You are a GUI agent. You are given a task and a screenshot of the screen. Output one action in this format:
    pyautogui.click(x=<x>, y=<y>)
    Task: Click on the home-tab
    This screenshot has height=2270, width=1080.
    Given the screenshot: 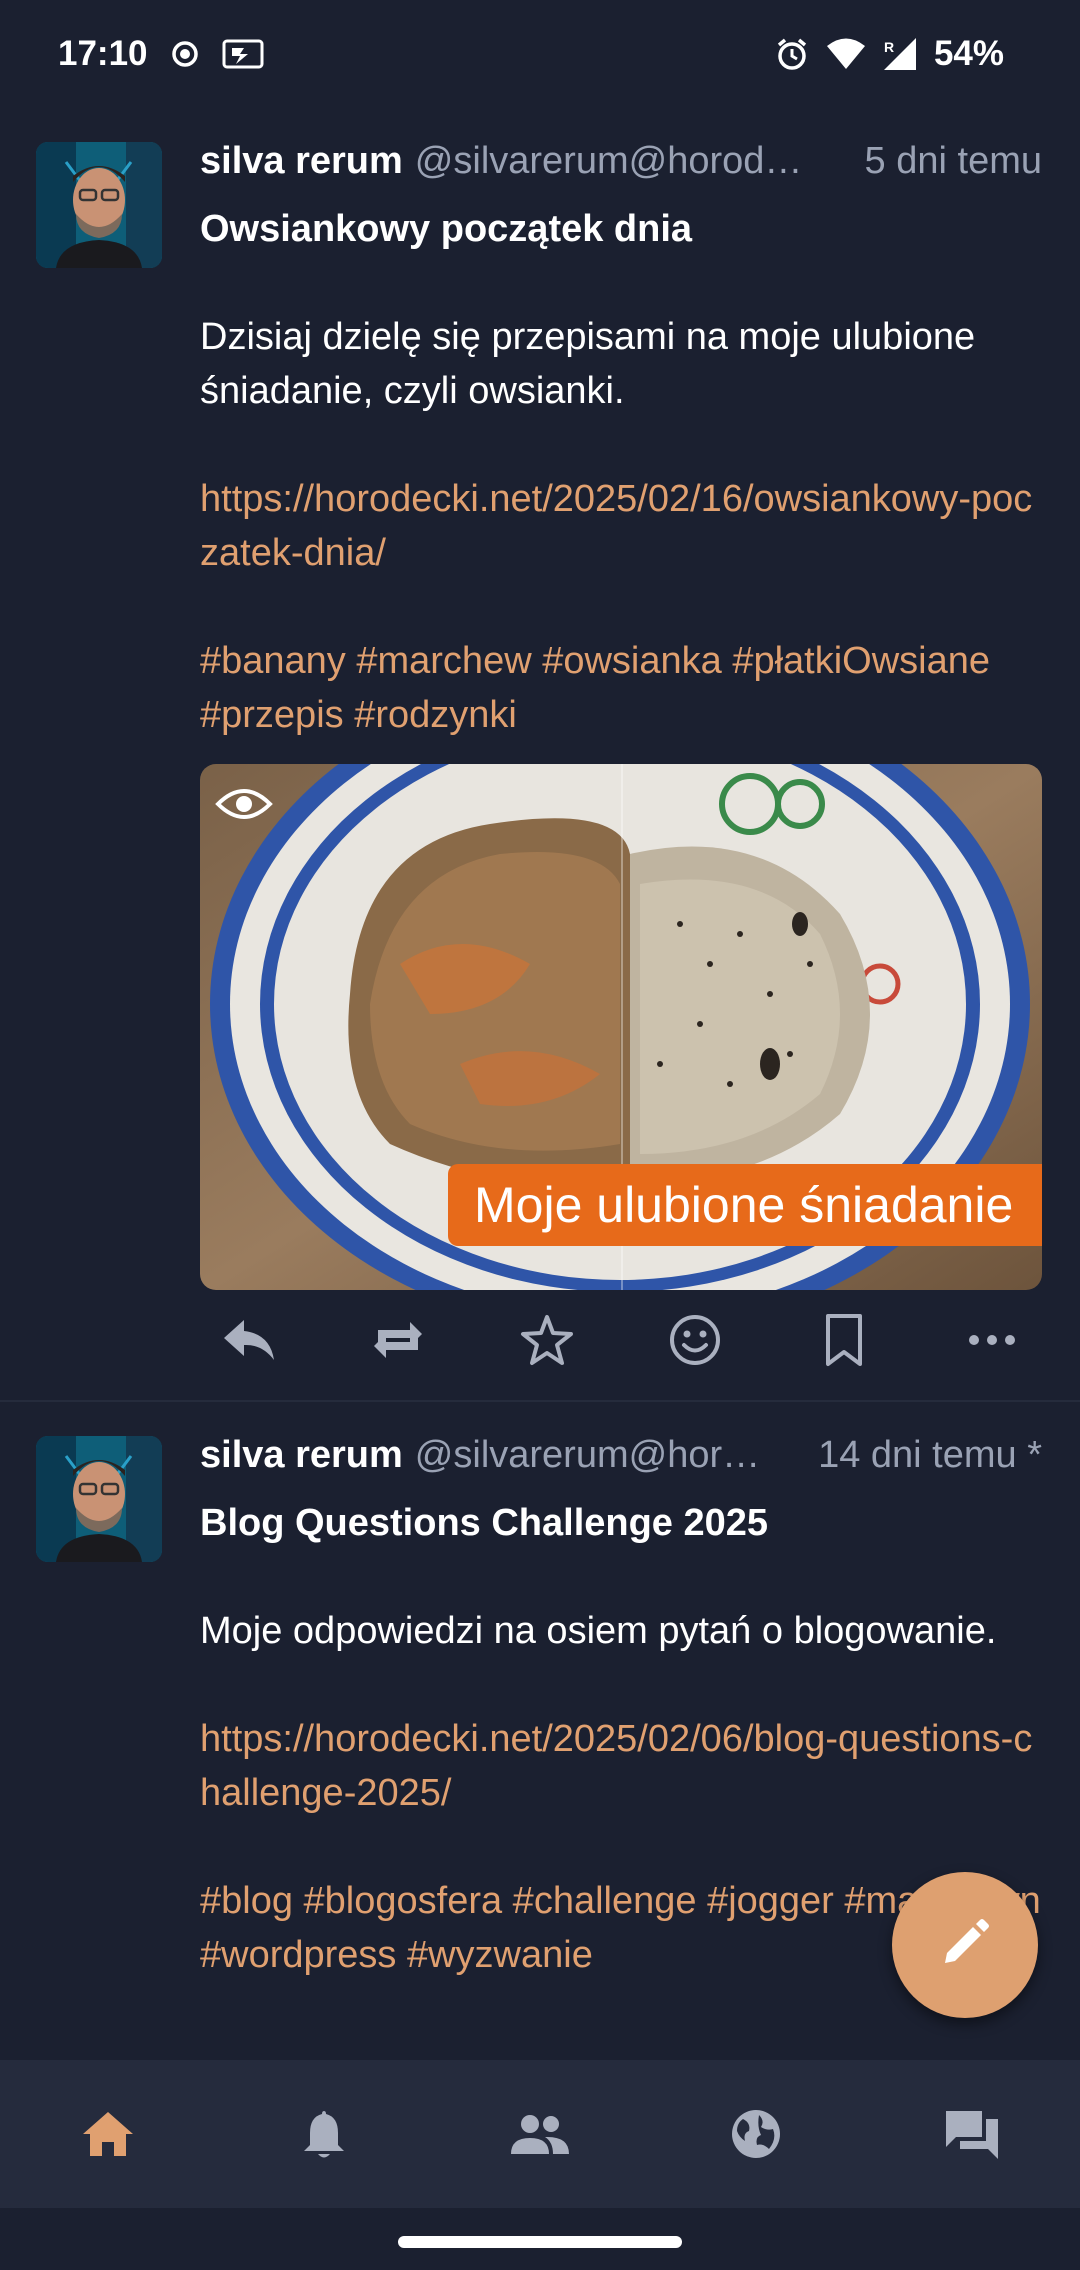 What is the action you would take?
    pyautogui.click(x=108, y=2134)
    